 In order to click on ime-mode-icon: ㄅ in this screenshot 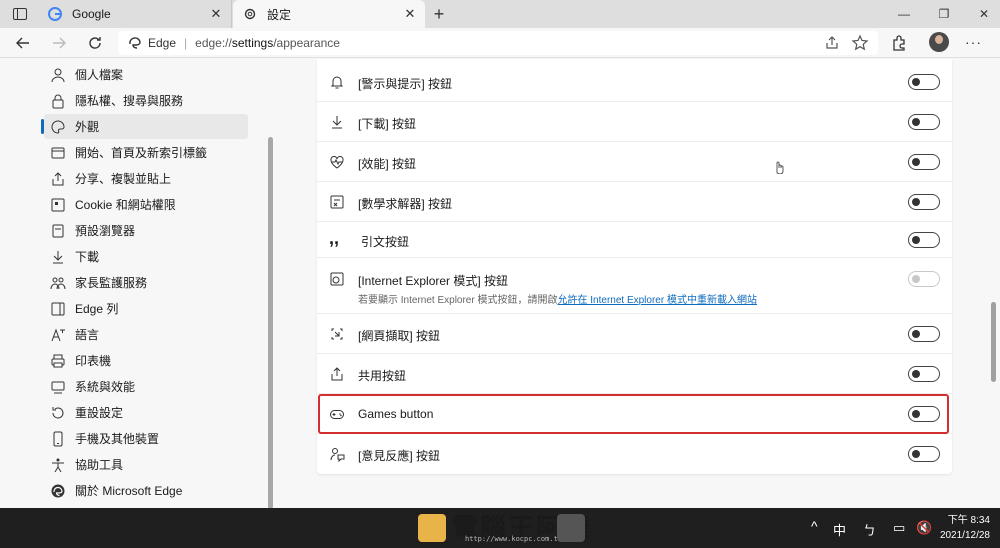, I will do `click(869, 529)`.